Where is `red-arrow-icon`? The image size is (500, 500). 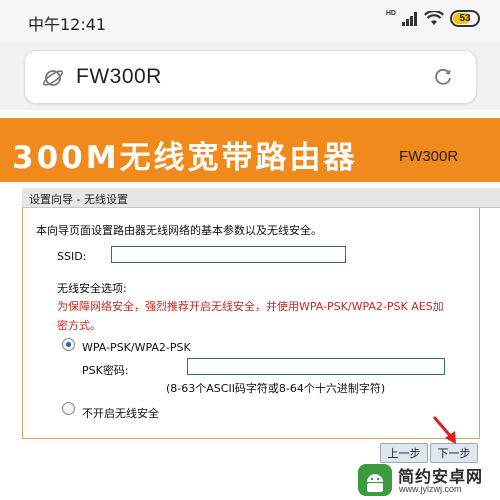
red-arrow-icon is located at coordinates (444, 430).